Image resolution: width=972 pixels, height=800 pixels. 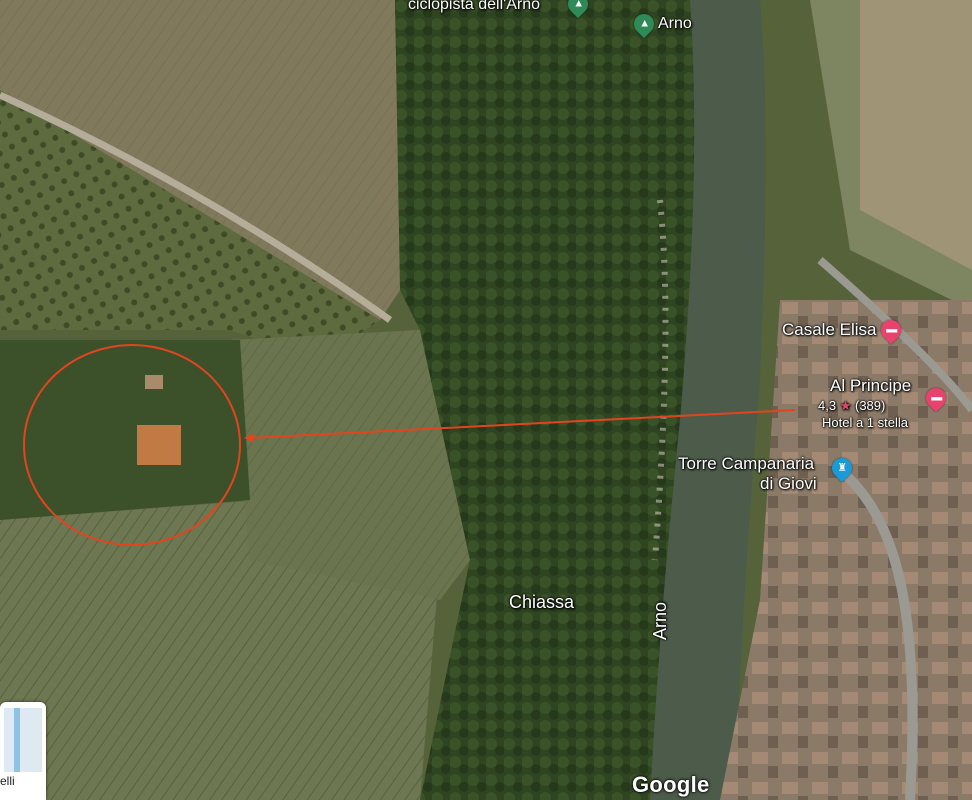 What do you see at coordinates (578, 9) in the screenshot?
I see `poi-cycle-path-marker: ▲` at bounding box center [578, 9].